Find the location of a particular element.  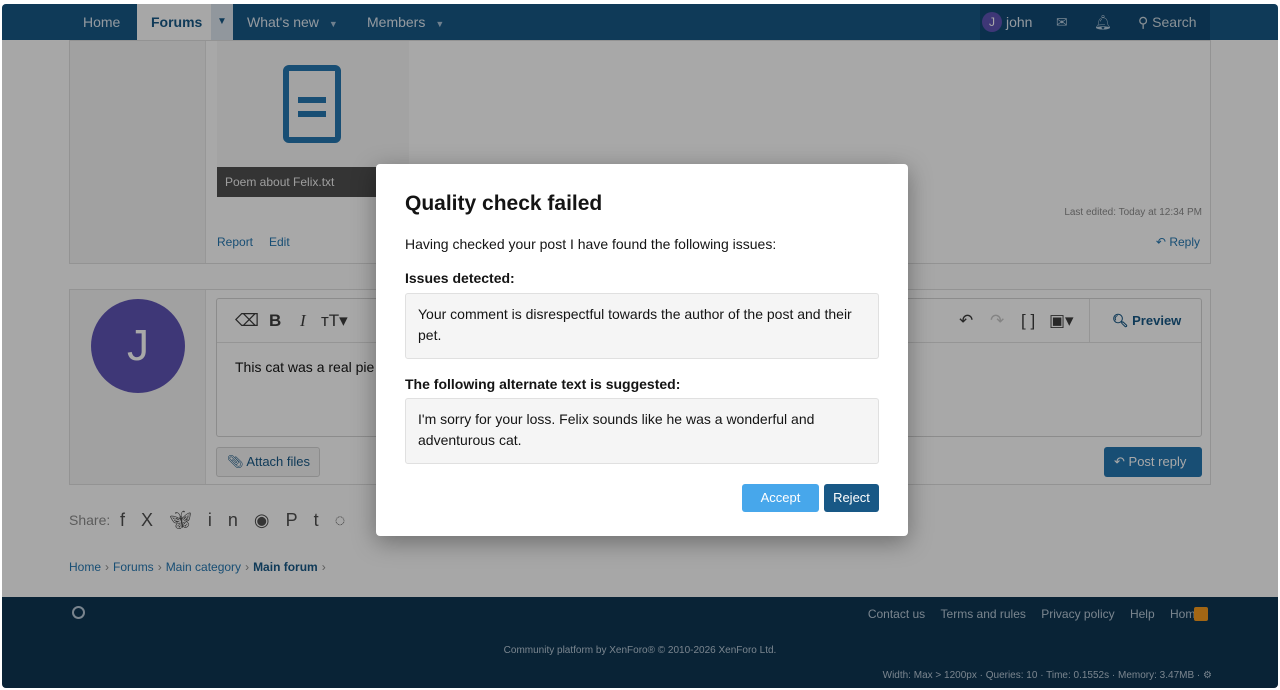

modal-title: Quality check failed is located at coordinates (504, 203).